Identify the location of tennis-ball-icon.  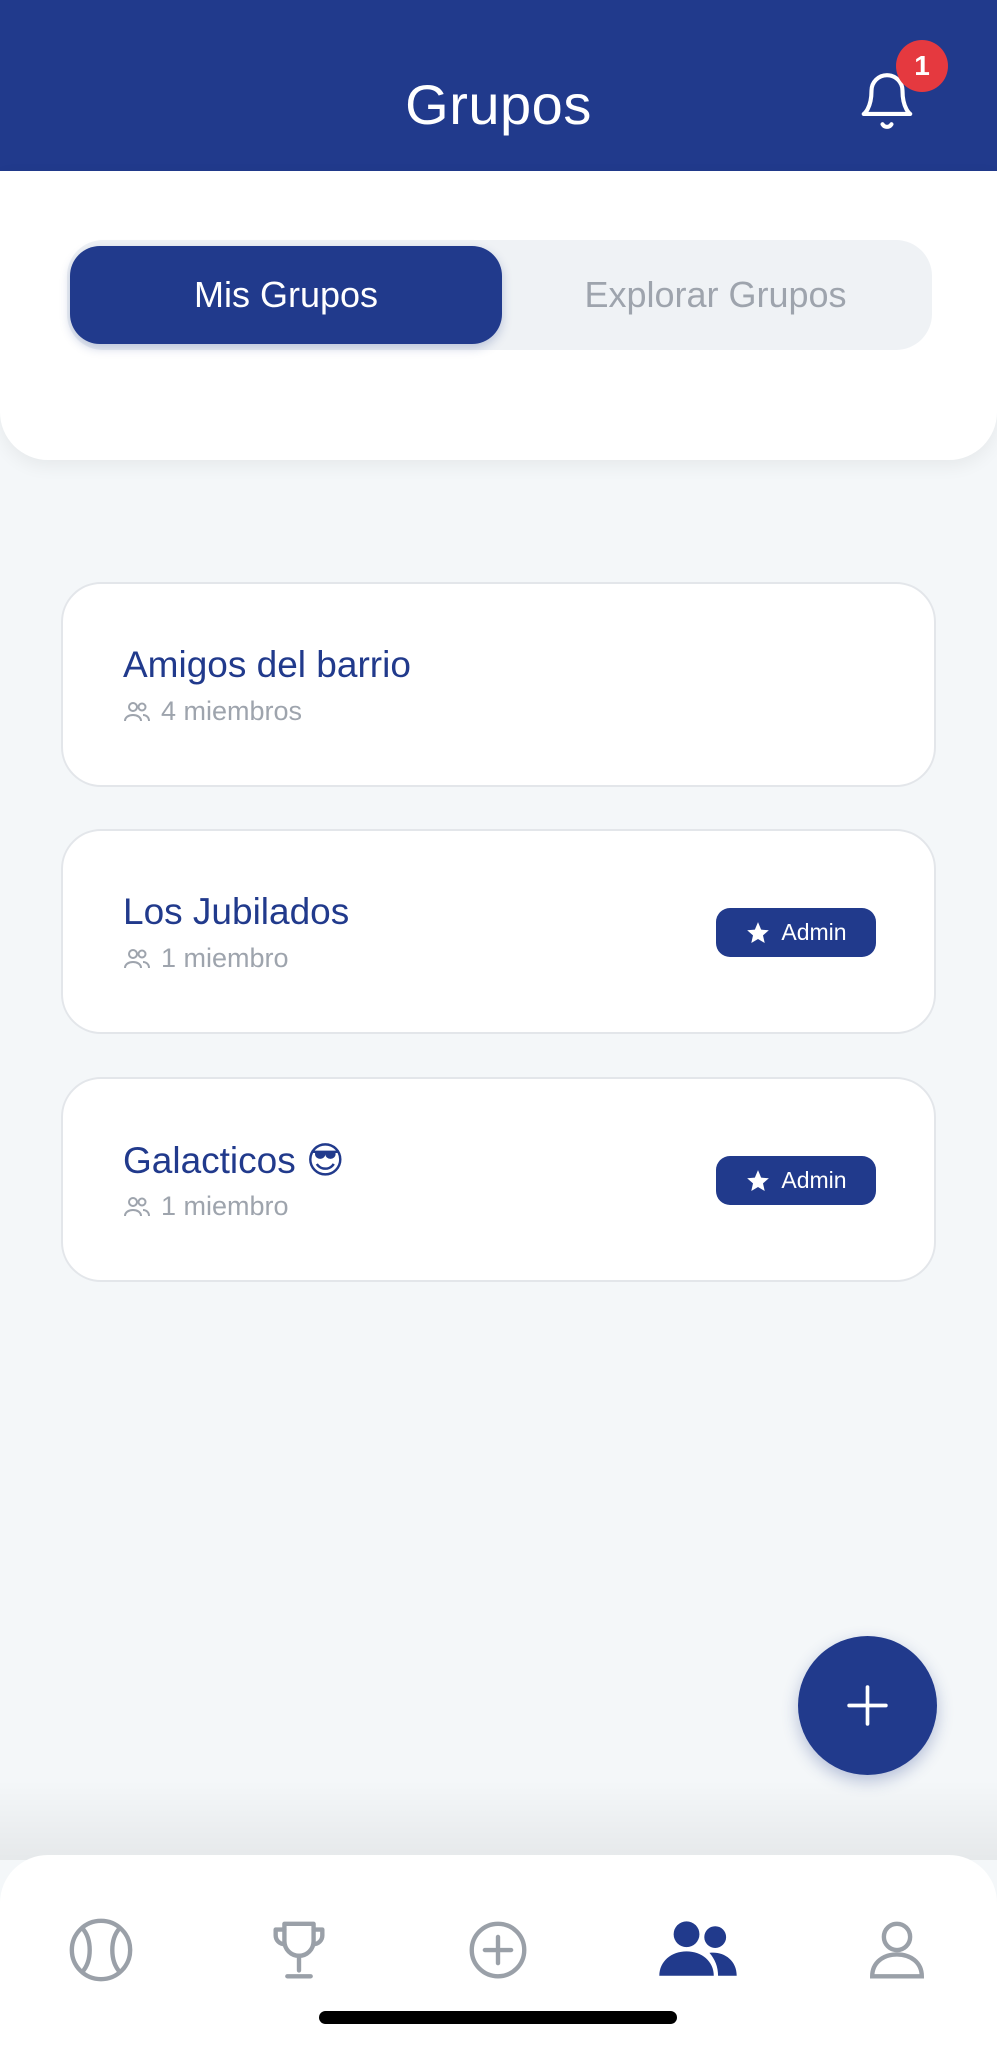
(101, 1950).